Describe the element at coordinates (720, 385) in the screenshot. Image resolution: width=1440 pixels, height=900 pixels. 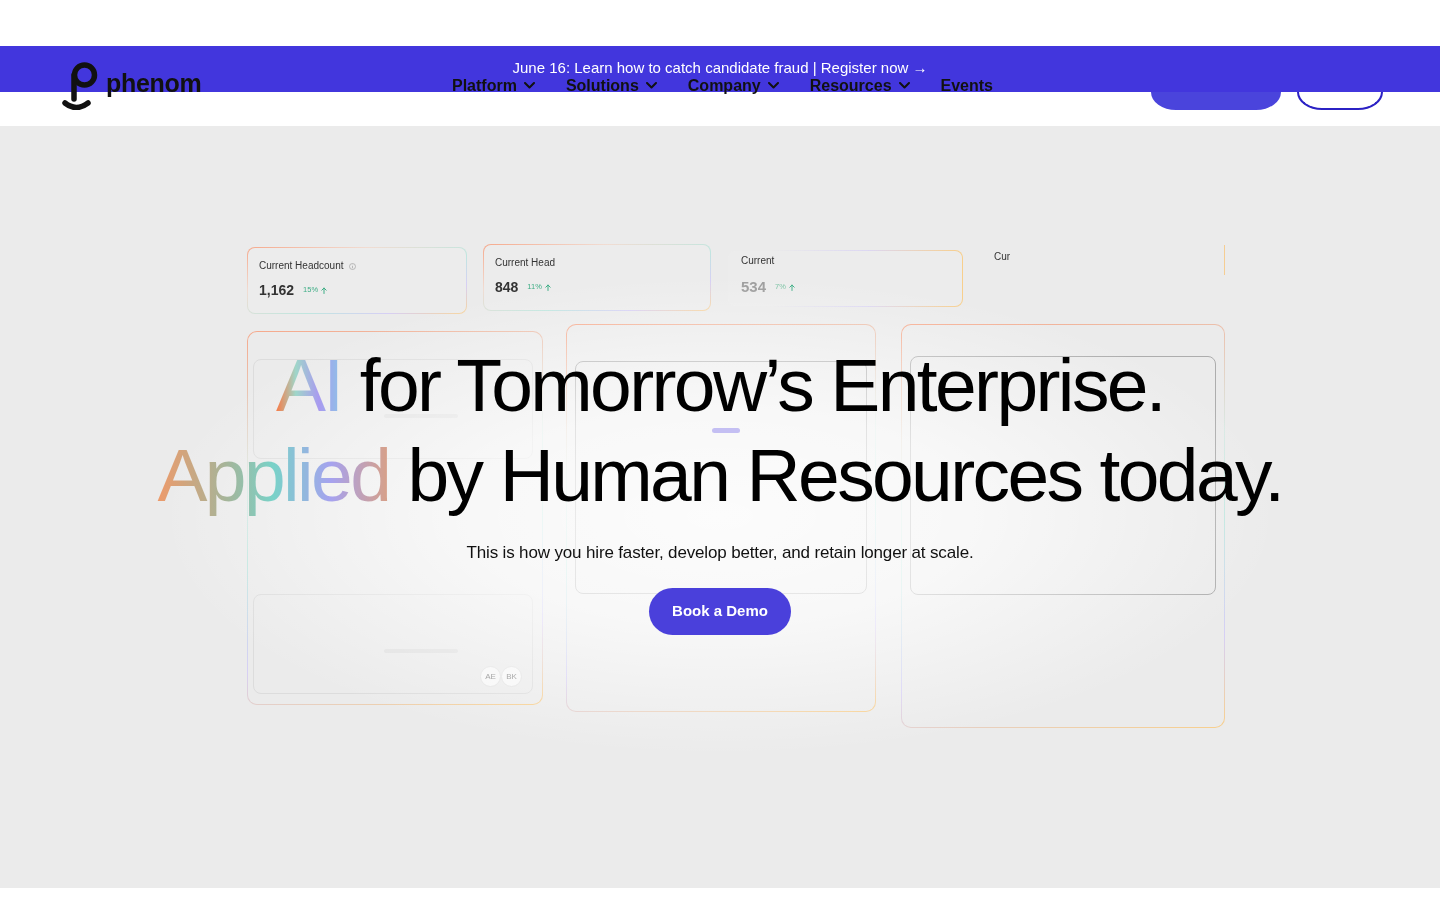
I see `hero-headline: AI for Tomorrow’s Enterprise.` at that location.